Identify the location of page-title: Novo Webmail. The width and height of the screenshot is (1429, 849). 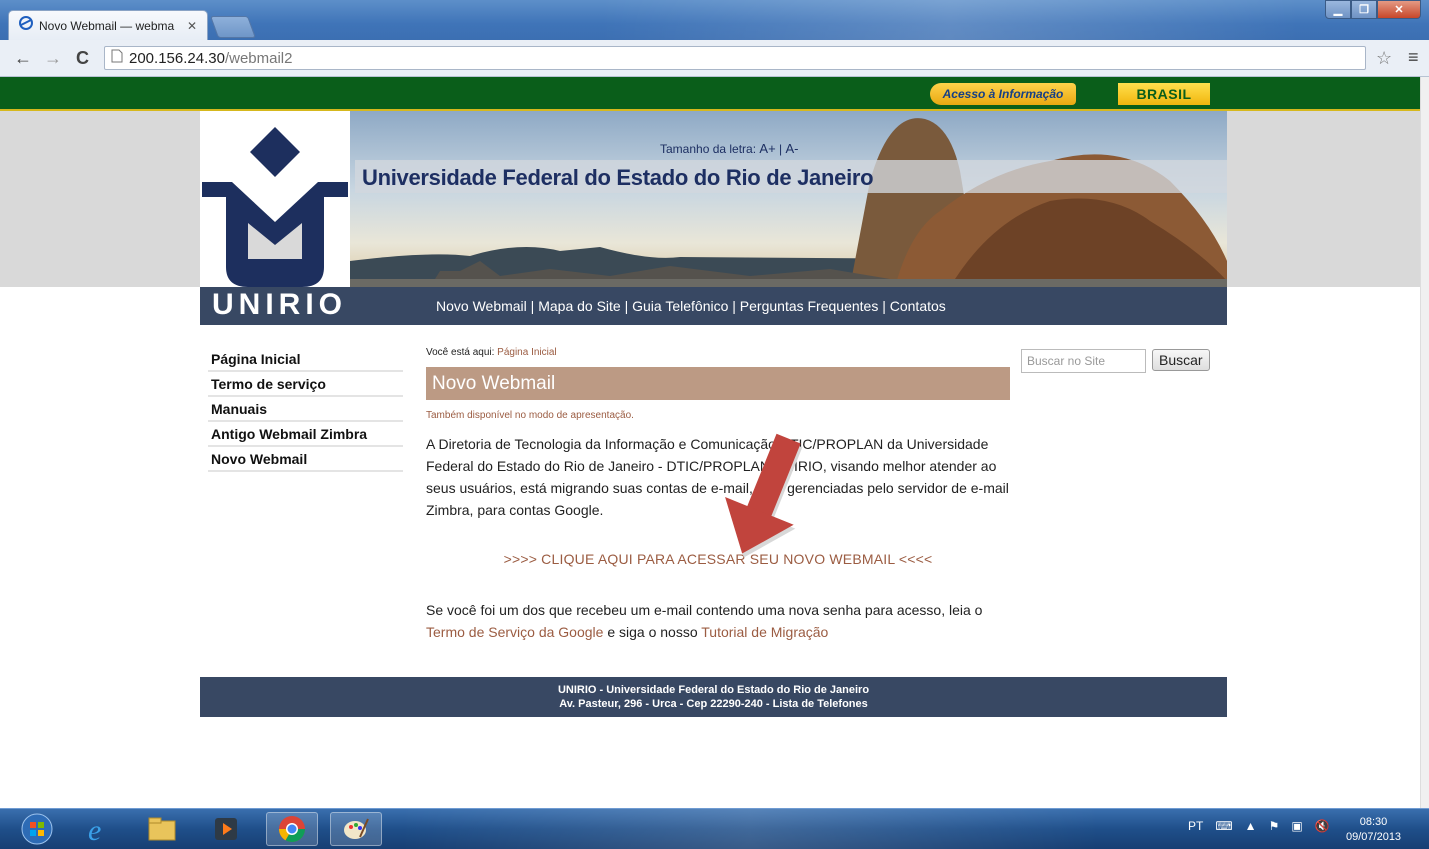
(718, 383).